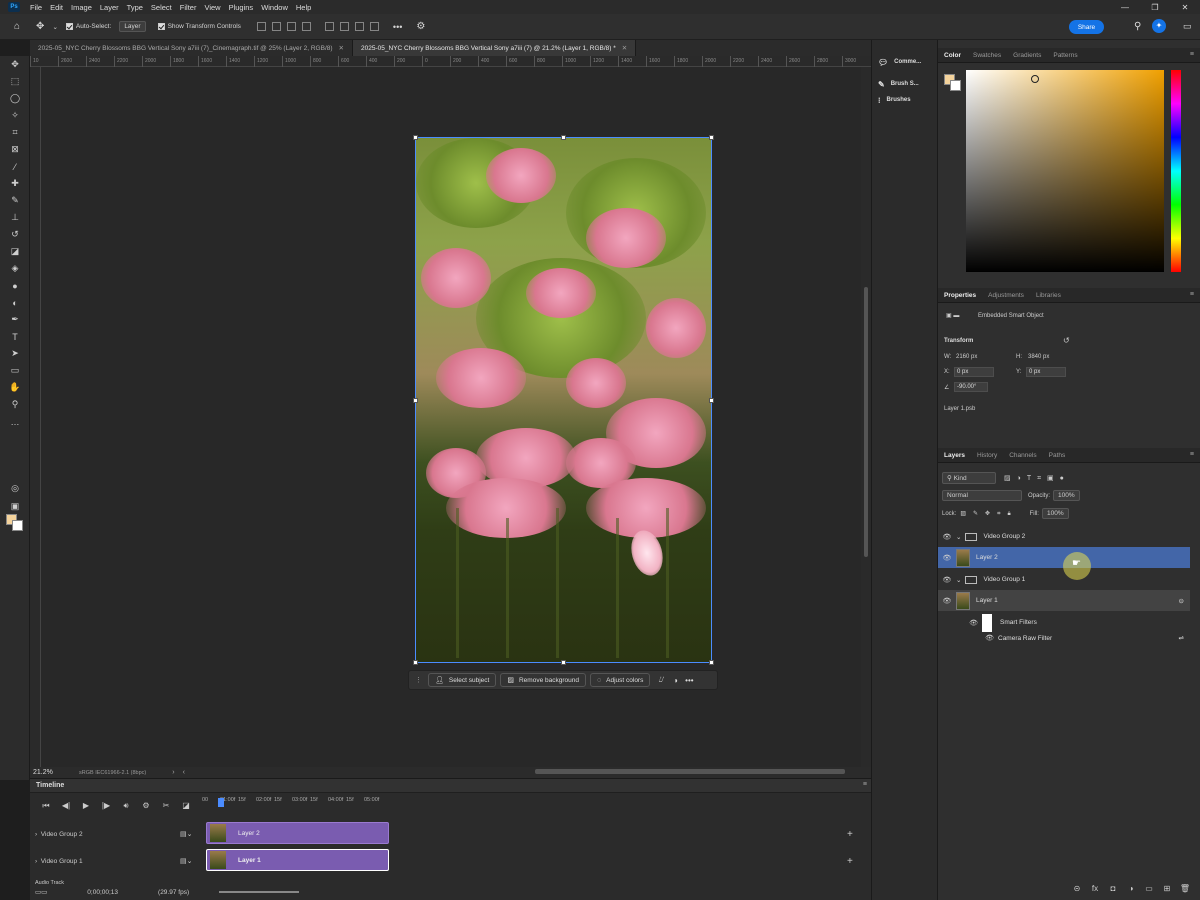  What do you see at coordinates (306, 26) in the screenshot?
I see `distribute-icon` at bounding box center [306, 26].